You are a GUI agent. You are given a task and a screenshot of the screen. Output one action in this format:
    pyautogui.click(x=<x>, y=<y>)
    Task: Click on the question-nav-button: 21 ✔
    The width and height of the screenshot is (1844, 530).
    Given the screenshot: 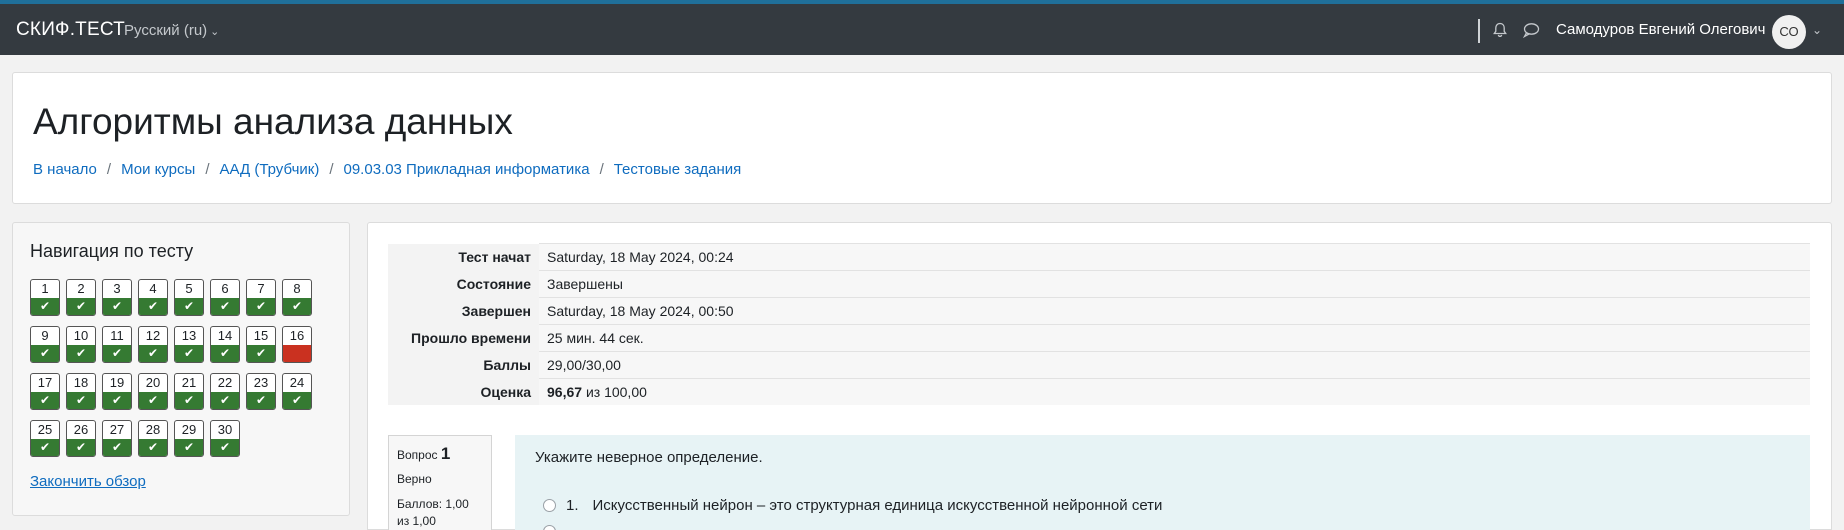 What is the action you would take?
    pyautogui.click(x=189, y=391)
    